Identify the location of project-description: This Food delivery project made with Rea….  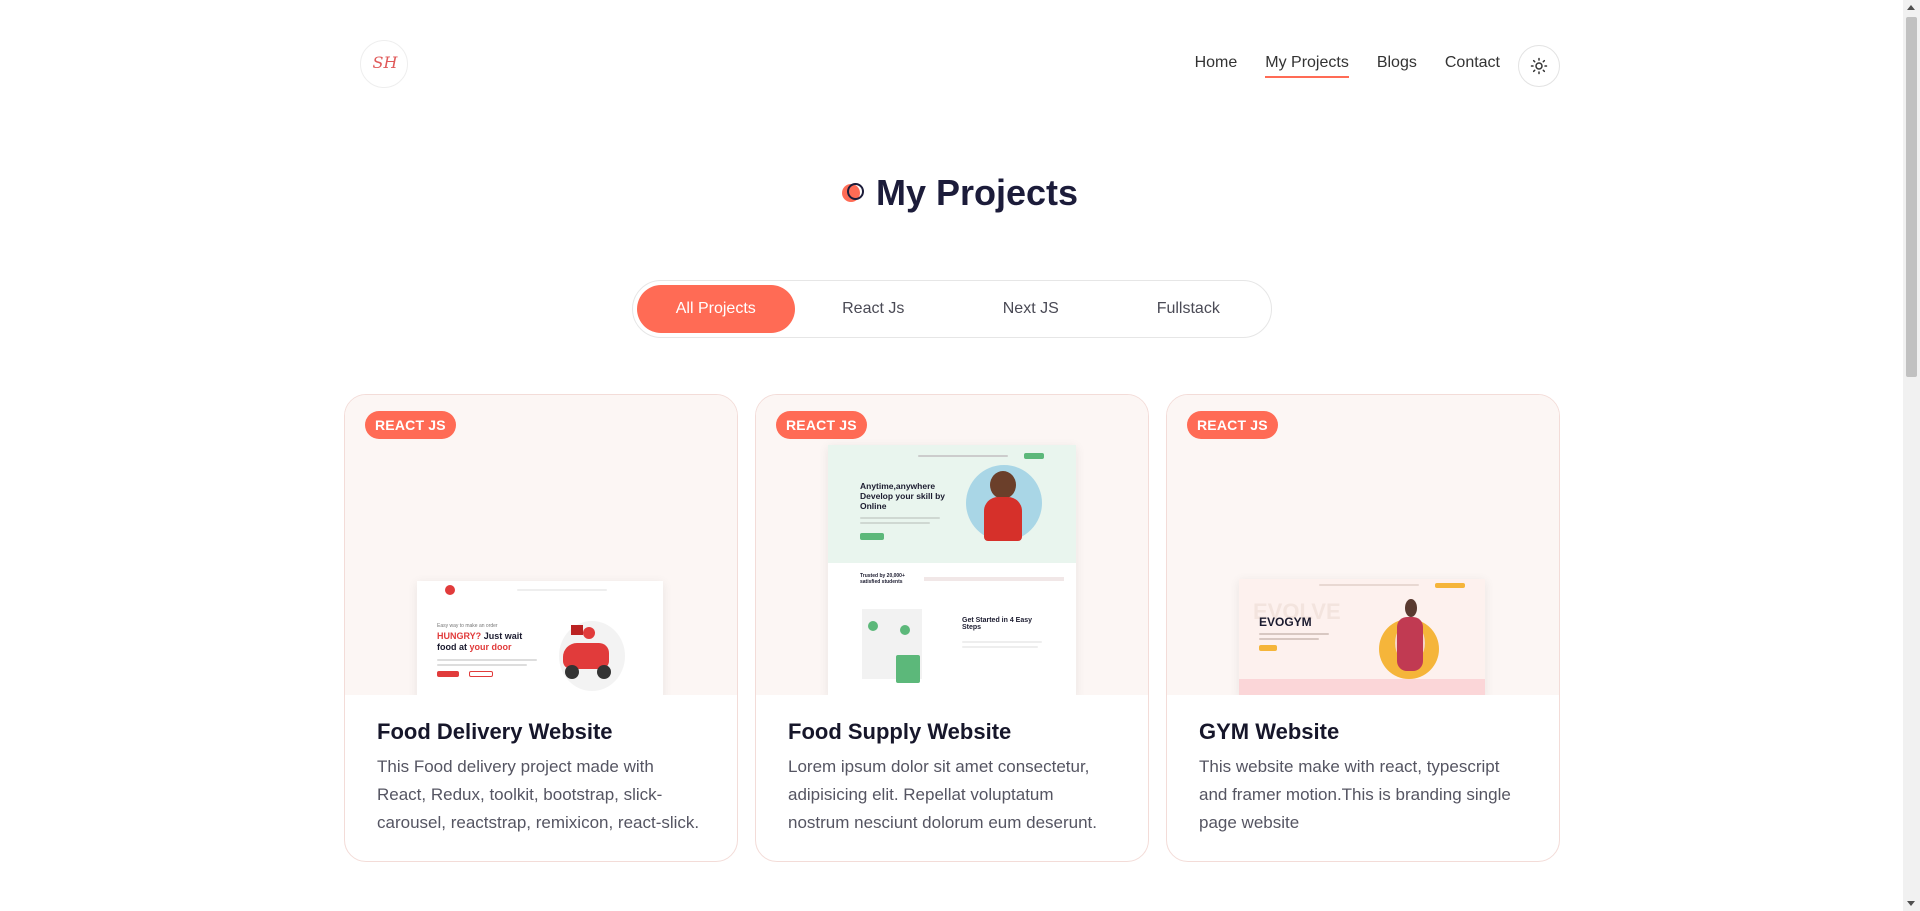
(538, 794).